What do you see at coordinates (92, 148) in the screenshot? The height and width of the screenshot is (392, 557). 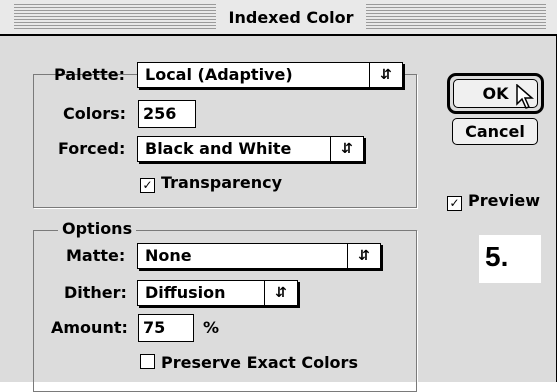 I see `forced-label: Forced:` at bounding box center [92, 148].